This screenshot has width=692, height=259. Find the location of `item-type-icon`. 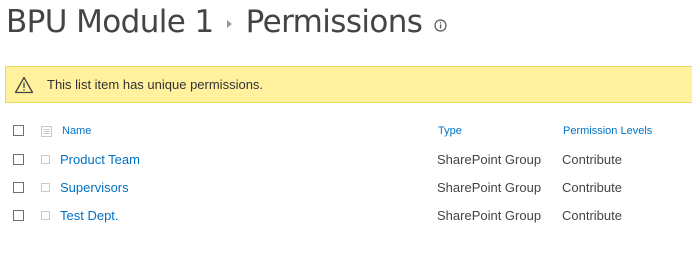

item-type-icon is located at coordinates (46, 131).